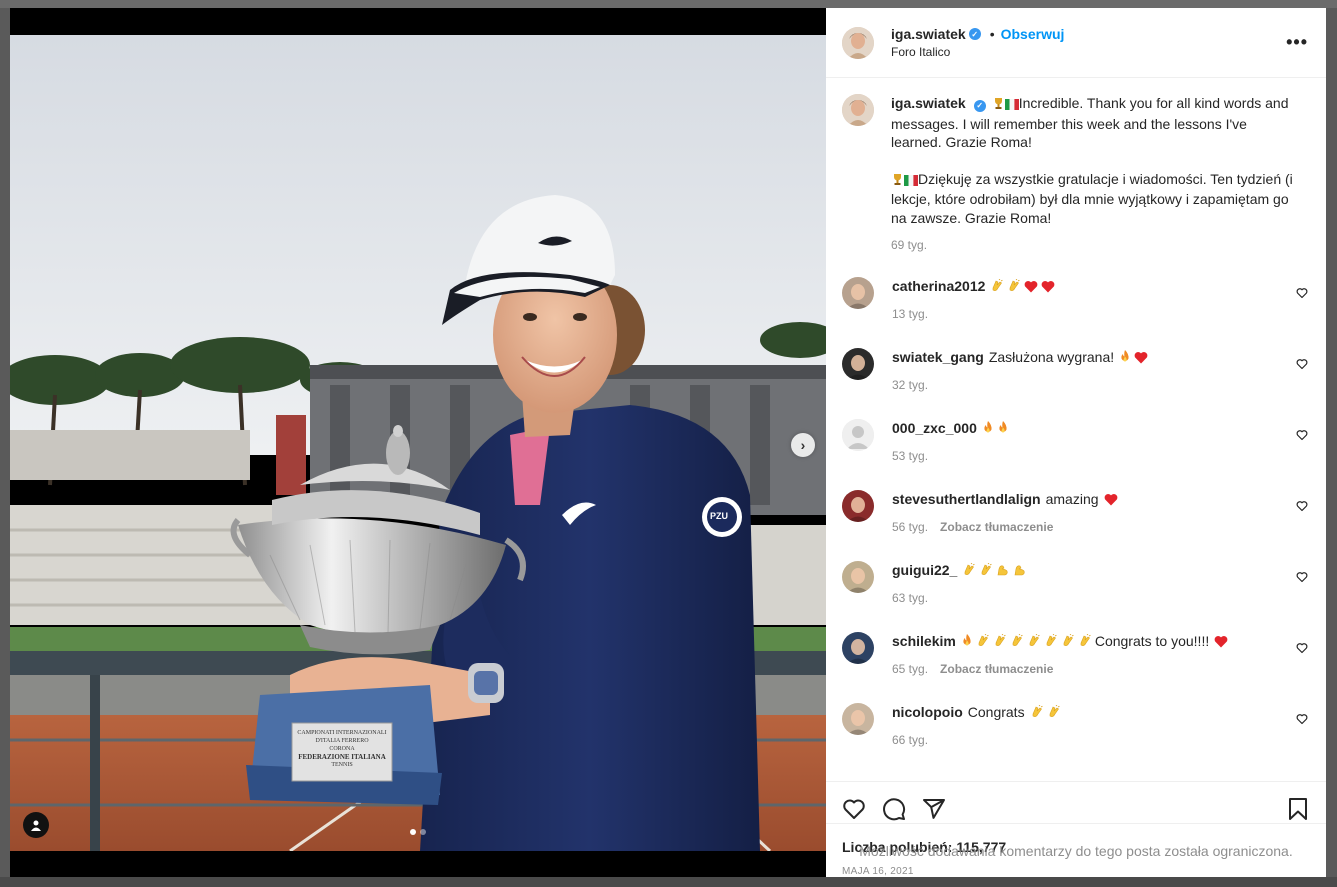 The height and width of the screenshot is (887, 1337). What do you see at coordinates (342, 733) in the screenshot?
I see `plaque-line: CAMPIONATI INTERNAZIONALI` at bounding box center [342, 733].